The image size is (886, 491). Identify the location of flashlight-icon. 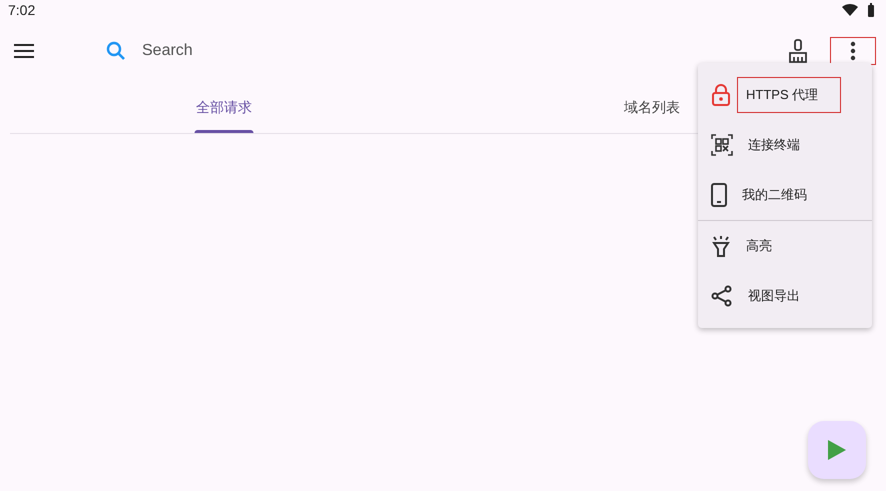
(721, 246).